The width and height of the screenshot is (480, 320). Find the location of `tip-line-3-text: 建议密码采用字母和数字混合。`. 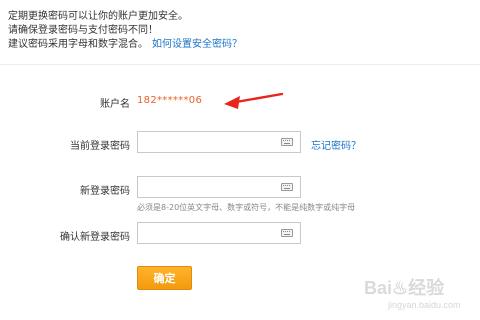

tip-line-3-text: 建议密码采用字母和数字混合。 is located at coordinates (78, 44).